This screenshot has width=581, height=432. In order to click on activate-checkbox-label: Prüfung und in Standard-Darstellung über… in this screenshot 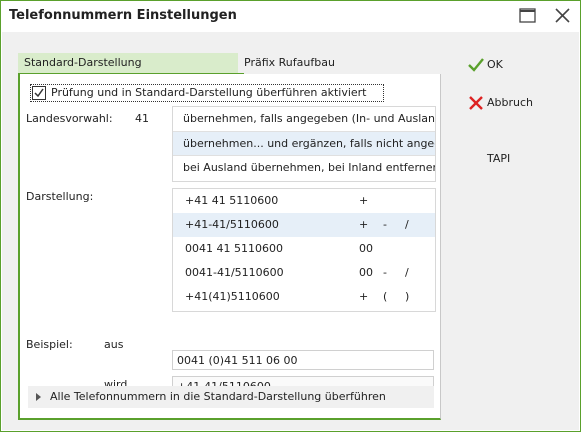, I will do `click(209, 92)`.